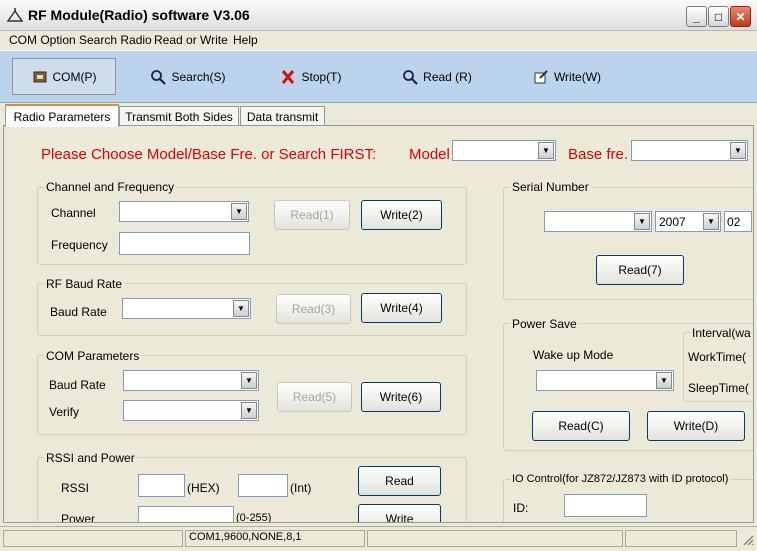  Describe the element at coordinates (605, 505) in the screenshot. I see `id-input` at that location.